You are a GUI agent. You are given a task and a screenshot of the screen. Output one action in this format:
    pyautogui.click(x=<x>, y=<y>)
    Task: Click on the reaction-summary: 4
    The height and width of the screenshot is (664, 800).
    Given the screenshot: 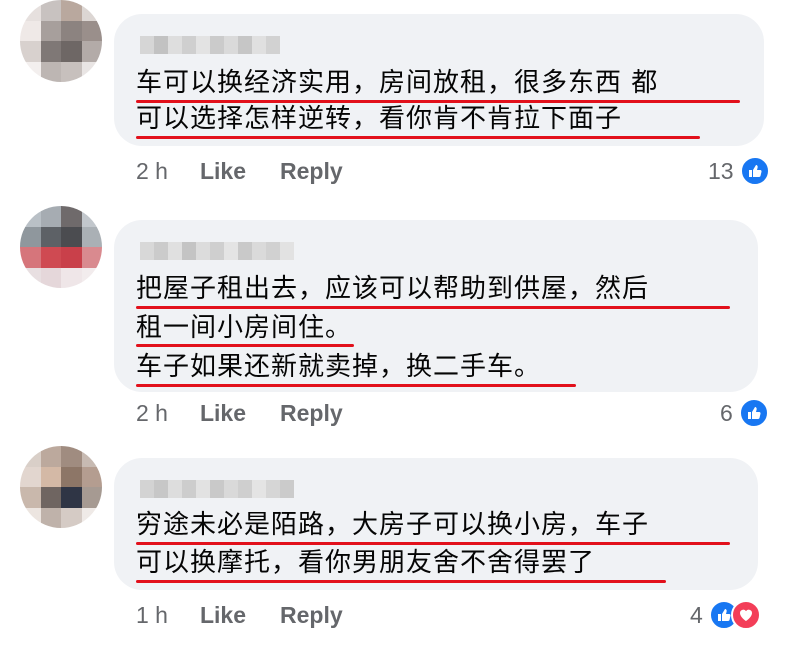 What is the action you would take?
    pyautogui.click(x=725, y=615)
    